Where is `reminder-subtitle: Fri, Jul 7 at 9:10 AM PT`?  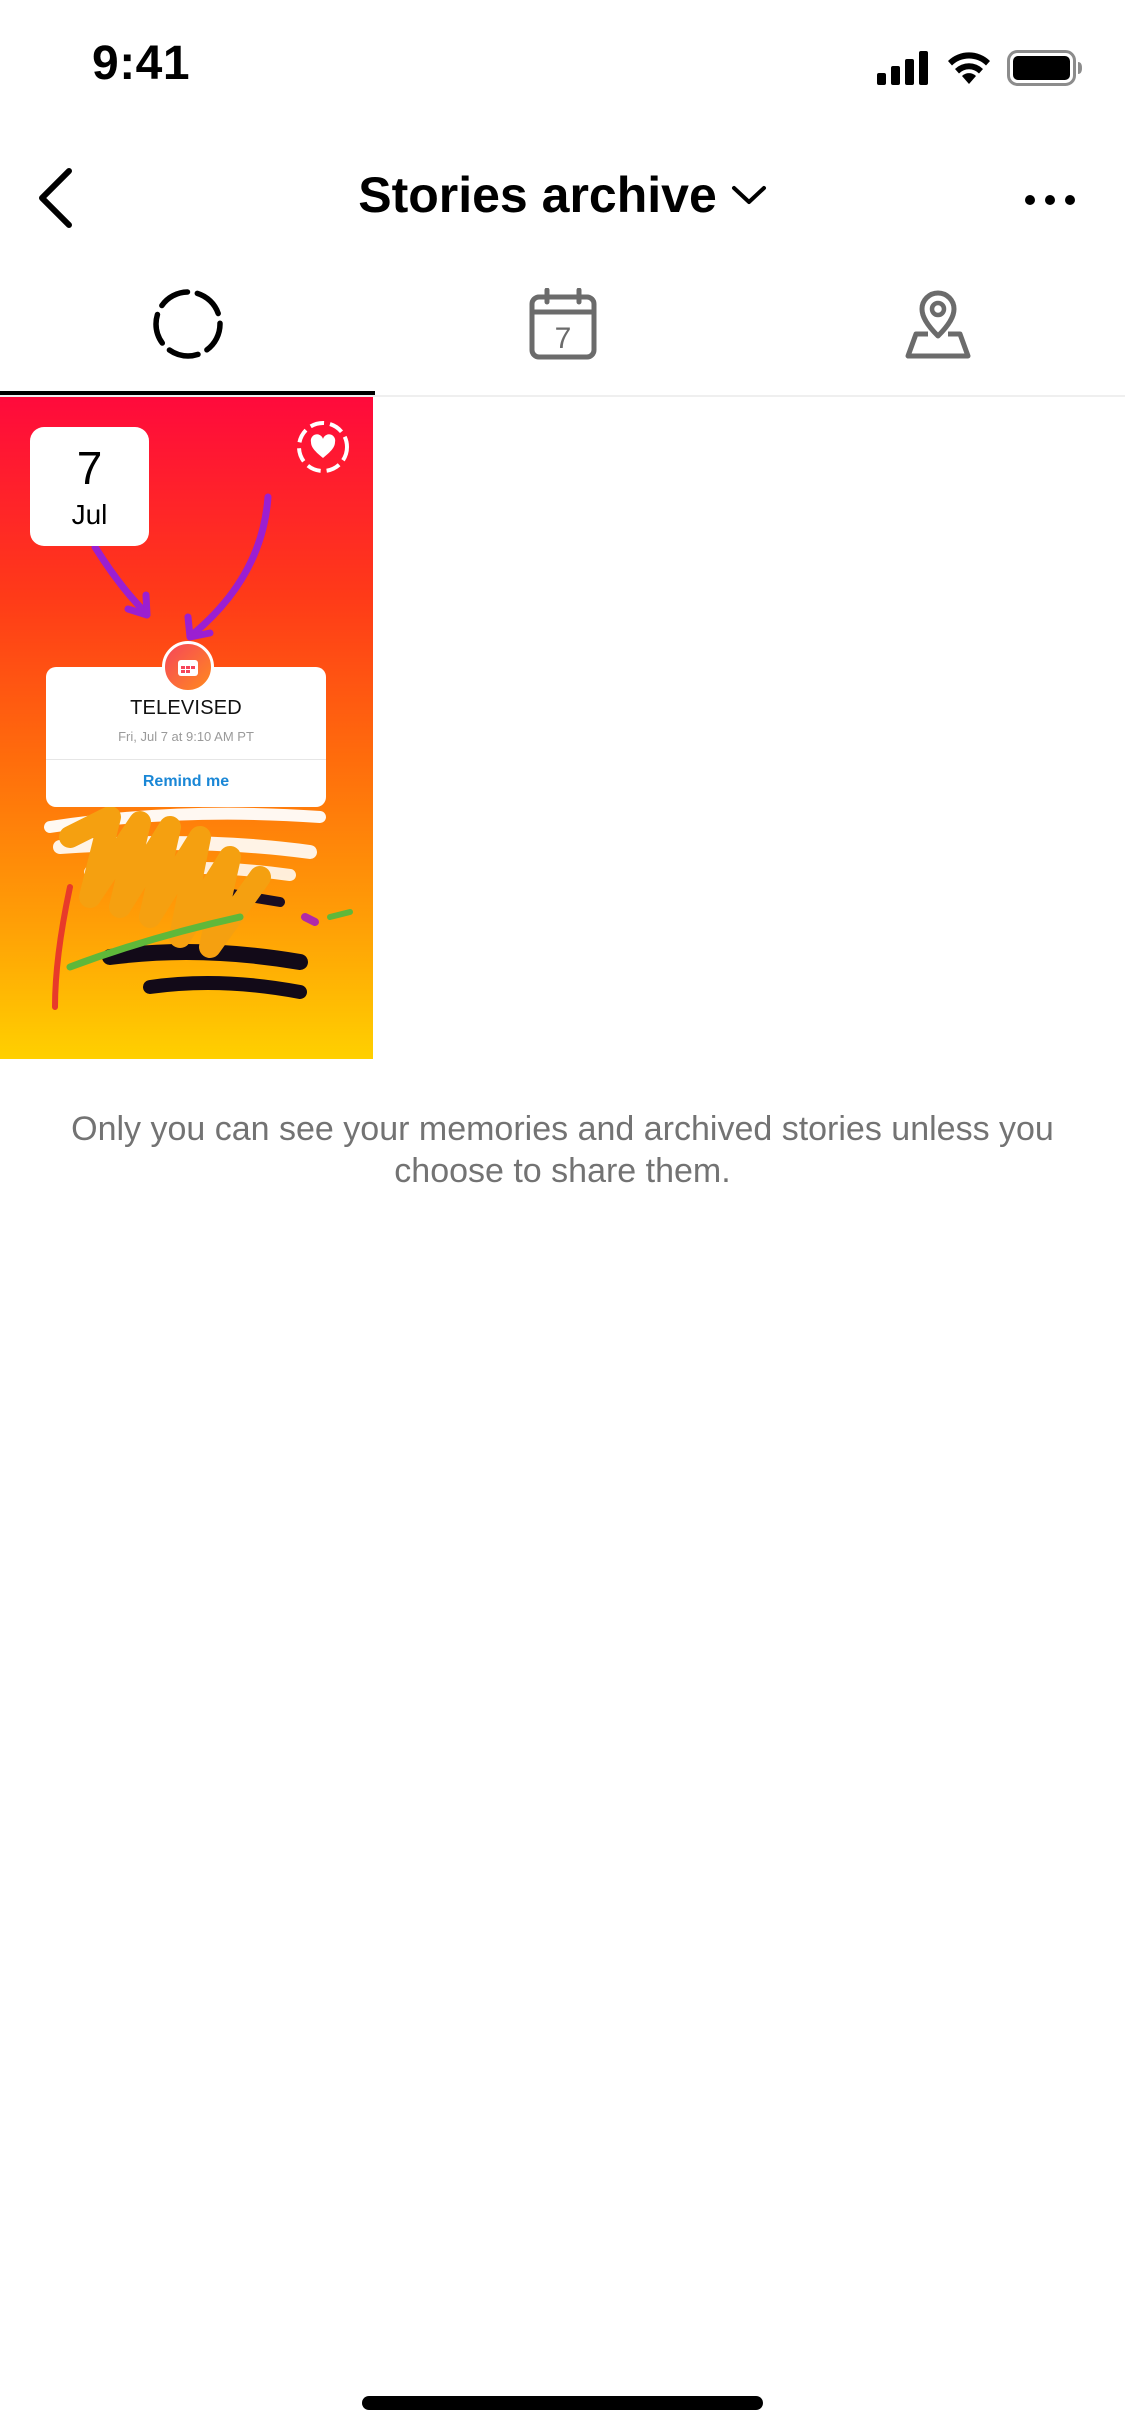 reminder-subtitle: Fri, Jul 7 at 9:10 AM PT is located at coordinates (186, 736).